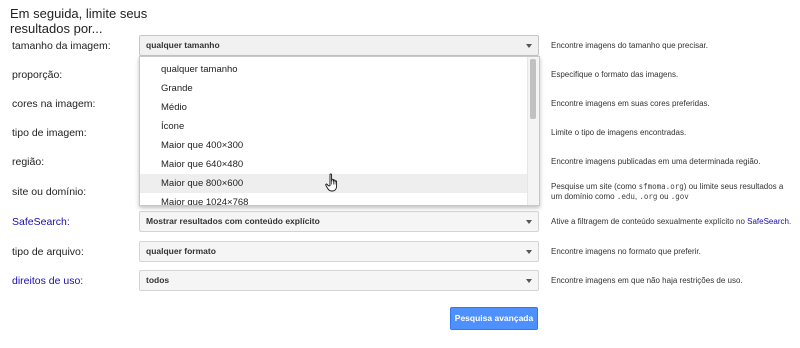  What do you see at coordinates (533, 89) in the screenshot?
I see `scrollbar-thumb` at bounding box center [533, 89].